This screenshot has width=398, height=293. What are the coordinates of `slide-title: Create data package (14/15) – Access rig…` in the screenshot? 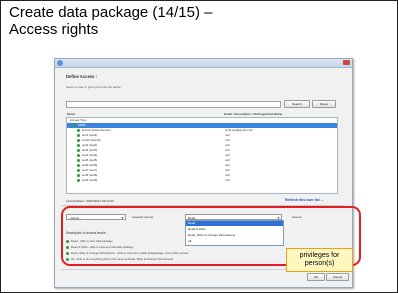 It's located at (199, 21).